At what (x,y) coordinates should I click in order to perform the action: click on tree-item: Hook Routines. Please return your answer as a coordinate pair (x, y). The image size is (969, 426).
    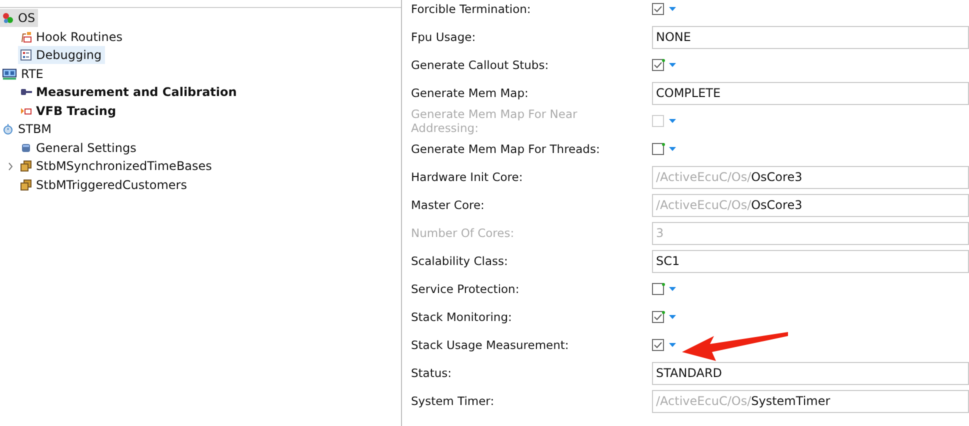
    Looking at the image, I should click on (72, 37).